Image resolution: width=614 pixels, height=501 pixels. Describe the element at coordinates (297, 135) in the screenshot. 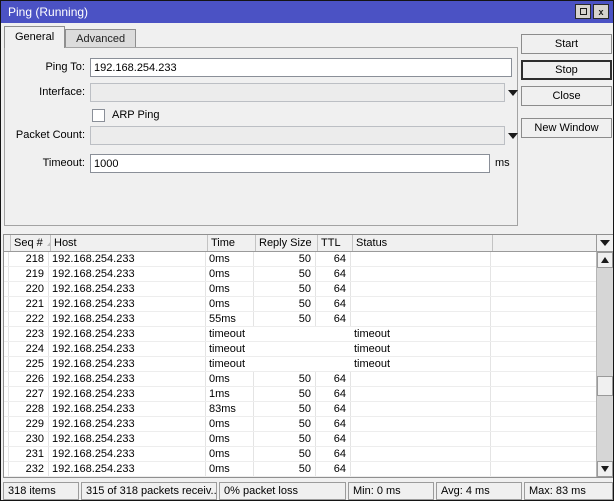

I see `packet-count-field` at that location.